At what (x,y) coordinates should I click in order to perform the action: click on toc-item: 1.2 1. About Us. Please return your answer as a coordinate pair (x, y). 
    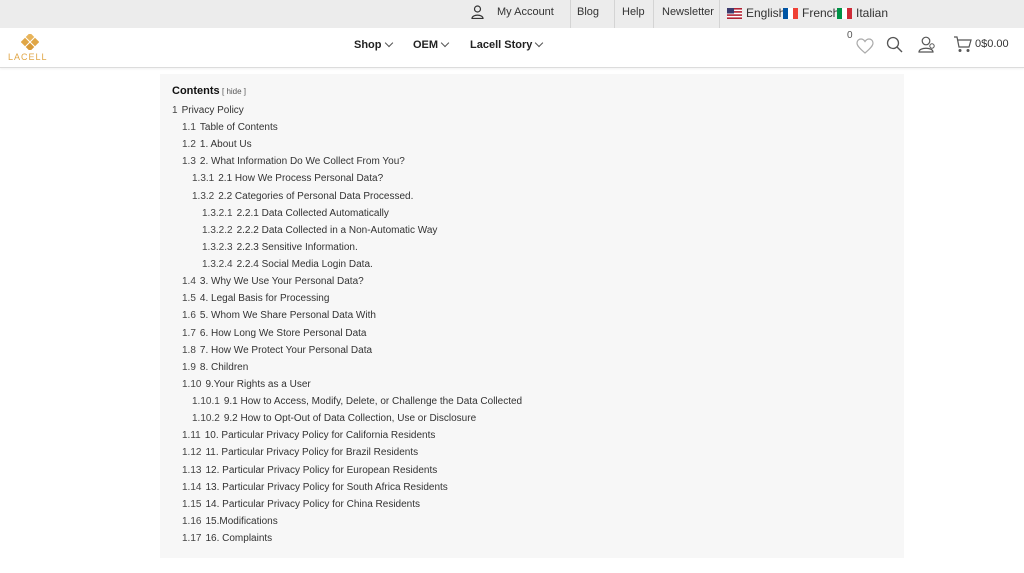
    Looking at the image, I should click on (217, 146).